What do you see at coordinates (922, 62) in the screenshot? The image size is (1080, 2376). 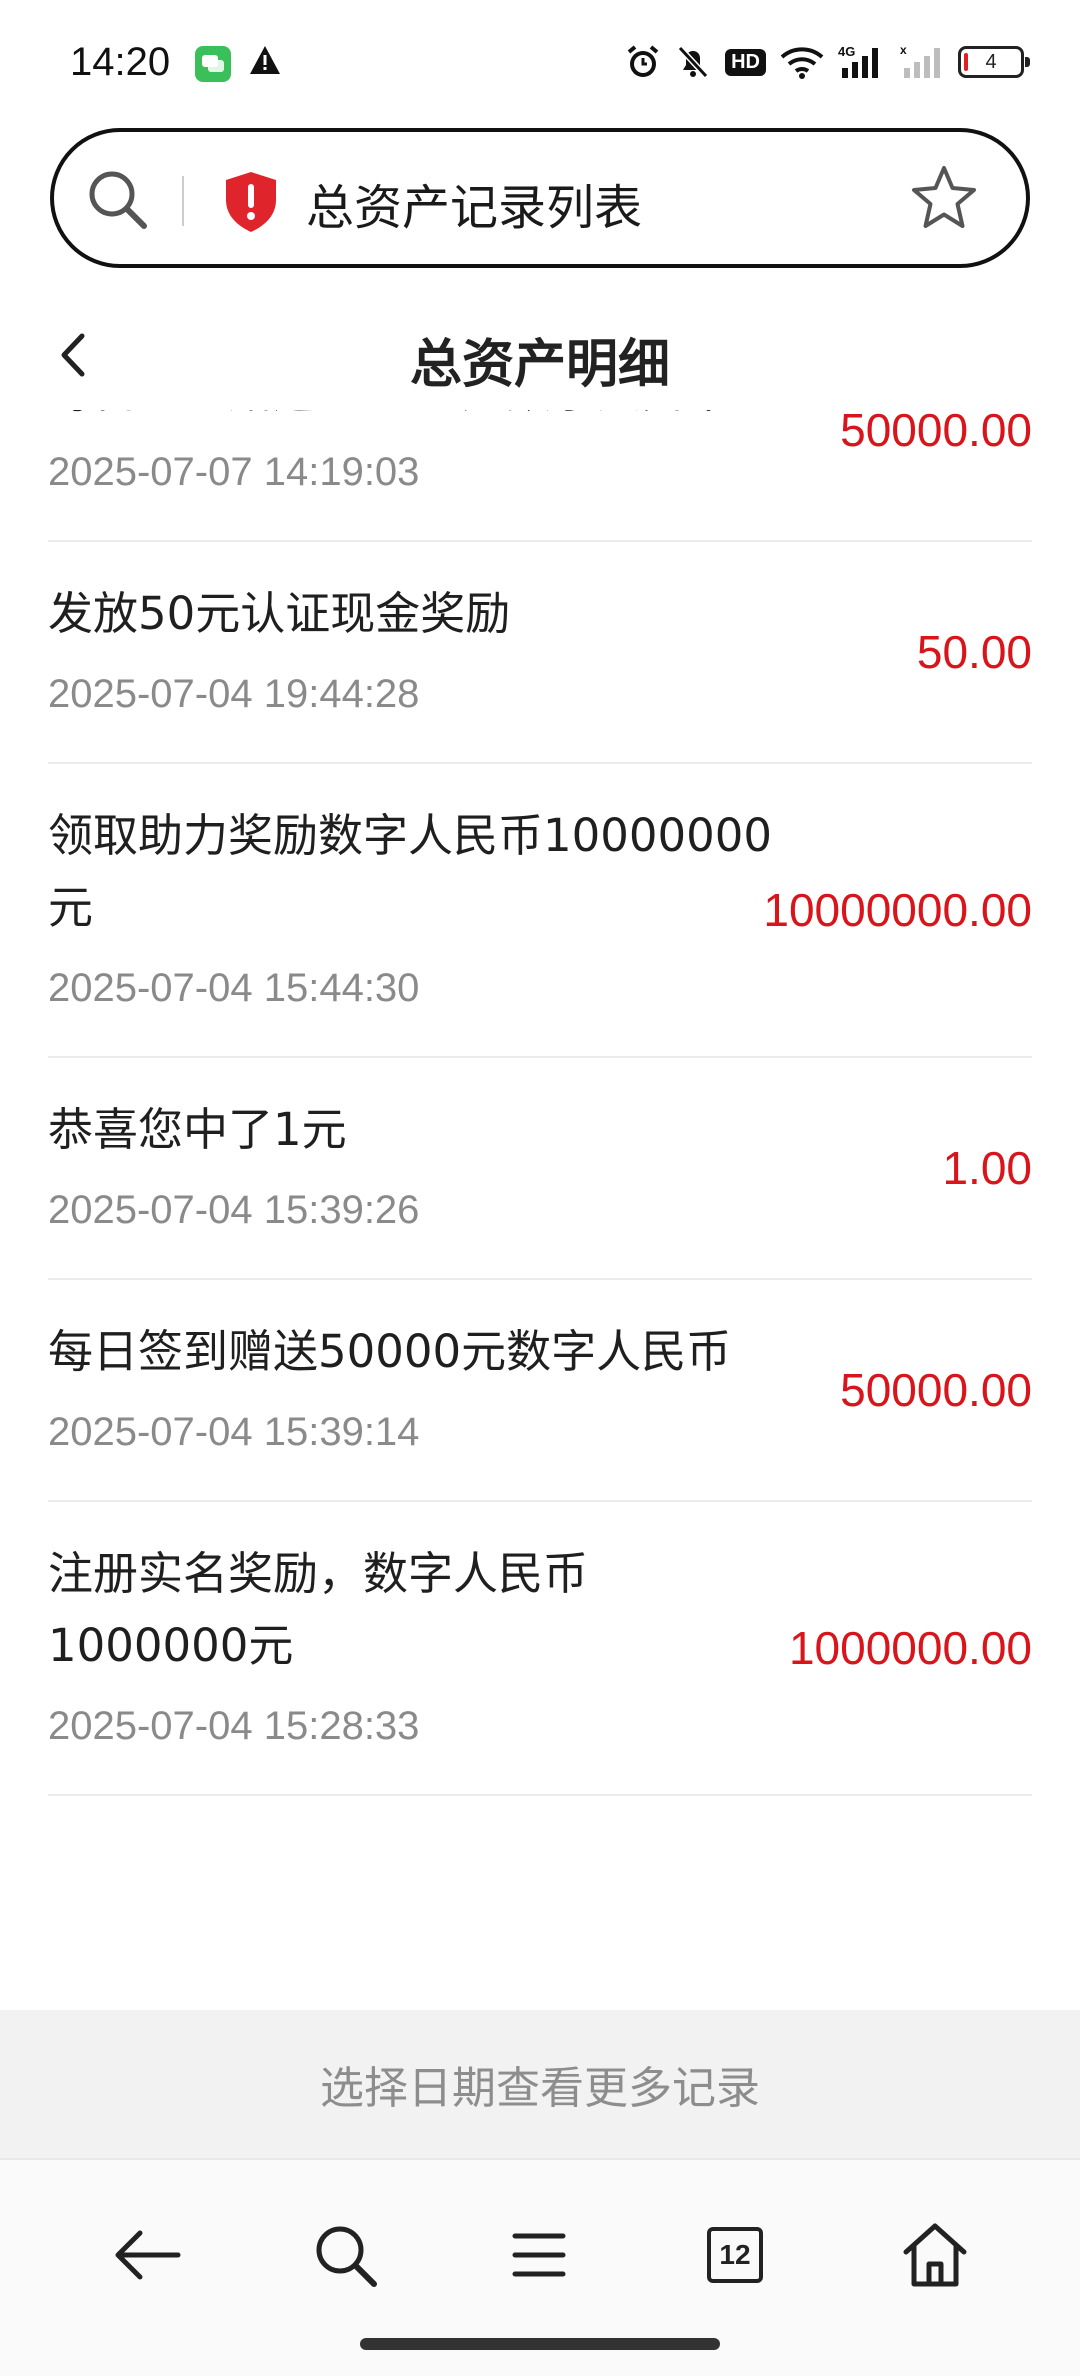 I see `signal-icon: x` at bounding box center [922, 62].